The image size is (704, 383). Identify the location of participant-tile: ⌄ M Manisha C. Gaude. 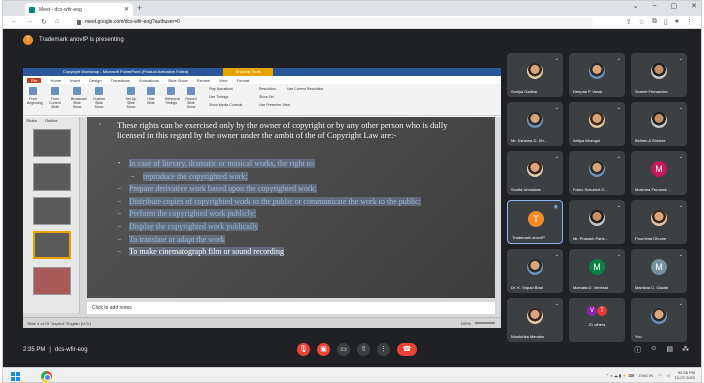
(659, 271).